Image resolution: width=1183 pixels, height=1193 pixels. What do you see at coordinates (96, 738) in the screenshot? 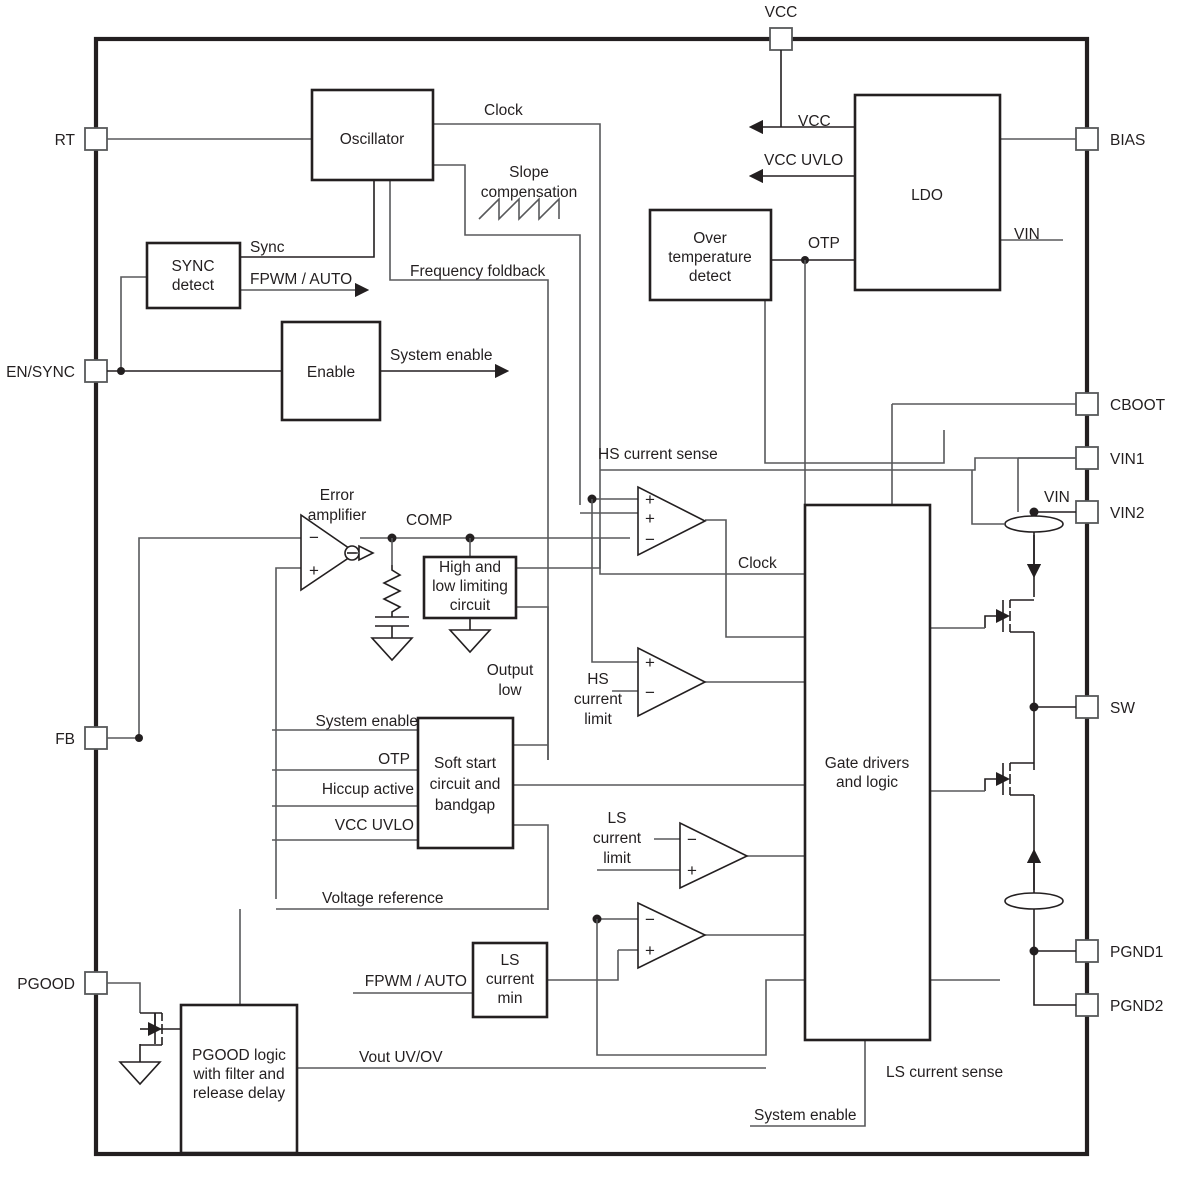
I see `pin-fb-box` at bounding box center [96, 738].